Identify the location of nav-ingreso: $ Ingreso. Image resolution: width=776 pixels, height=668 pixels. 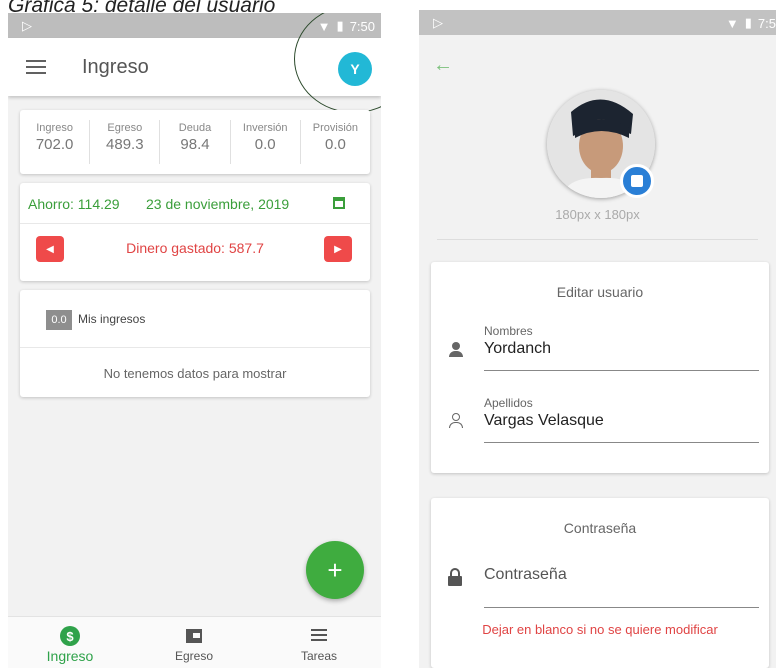
(70, 642).